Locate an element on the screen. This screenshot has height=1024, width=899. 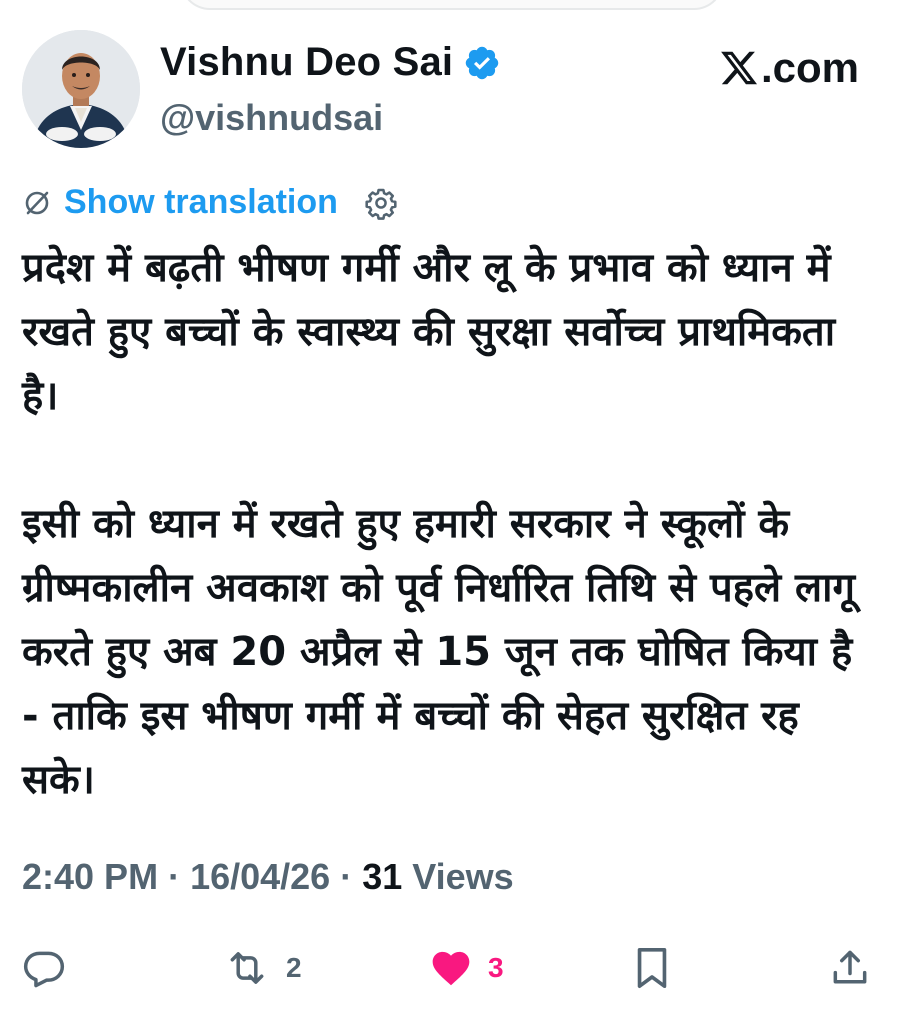
translation-row: Show translation is located at coordinates (210, 202).